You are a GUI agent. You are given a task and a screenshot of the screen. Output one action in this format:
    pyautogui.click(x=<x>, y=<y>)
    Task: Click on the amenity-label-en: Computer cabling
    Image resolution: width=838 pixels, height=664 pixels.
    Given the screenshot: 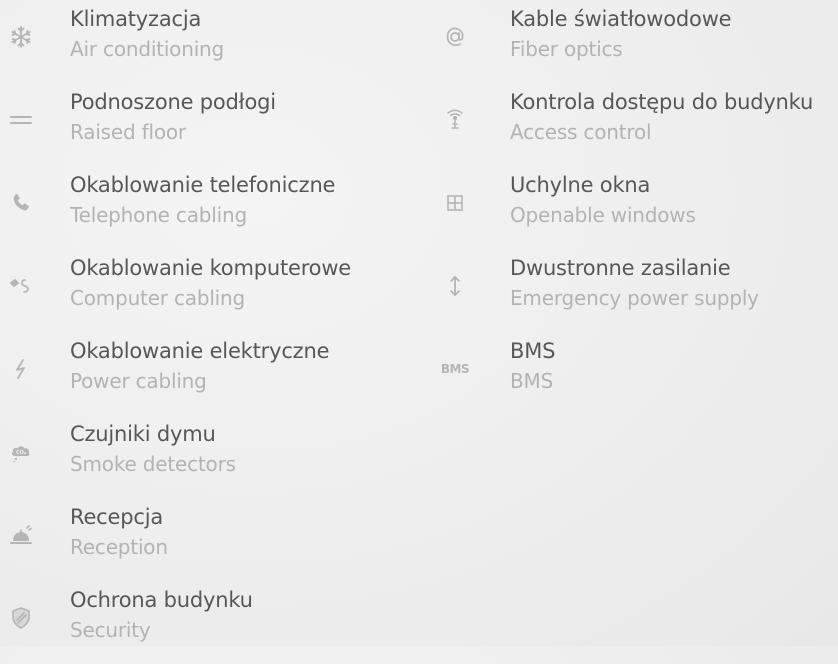 What is the action you would take?
    pyautogui.click(x=158, y=298)
    